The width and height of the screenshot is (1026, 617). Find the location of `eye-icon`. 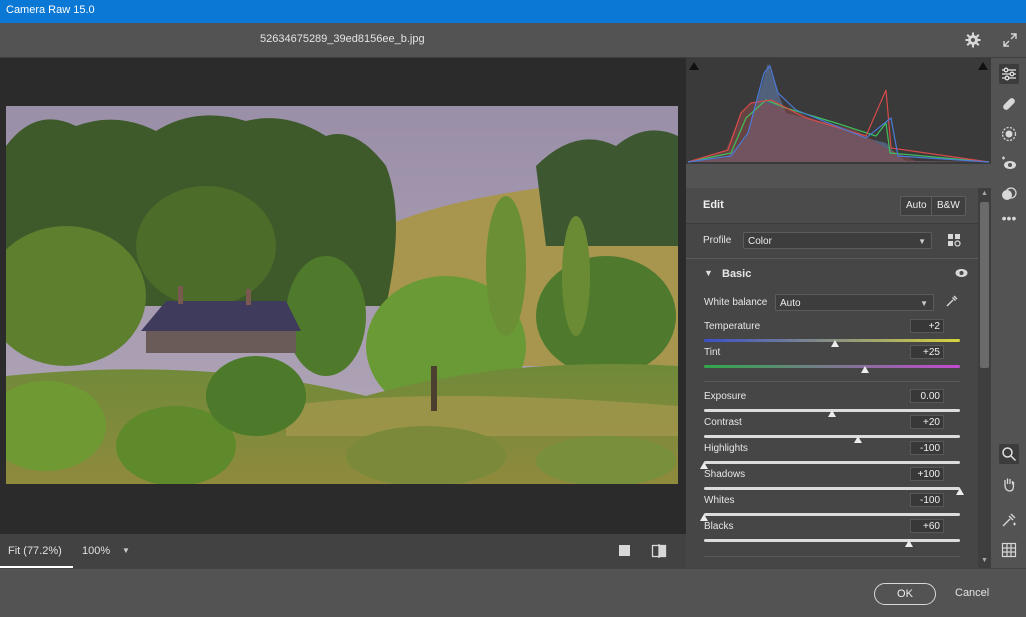

eye-icon is located at coordinates (961, 274).